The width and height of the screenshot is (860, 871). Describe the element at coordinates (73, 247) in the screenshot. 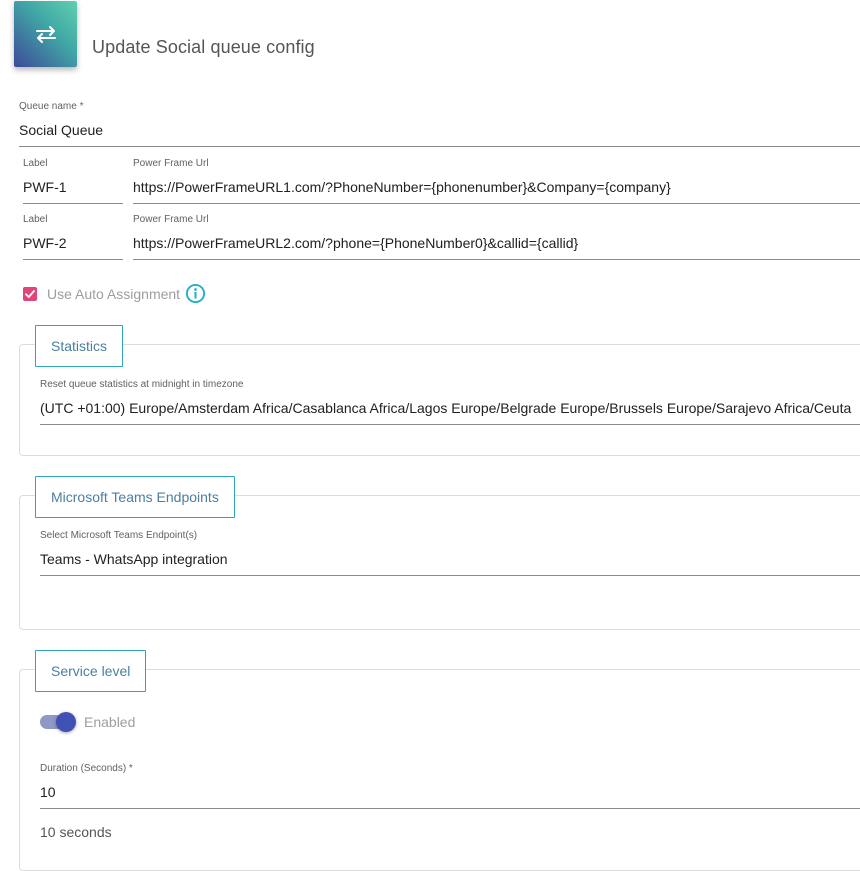

I see `power-frame-2-label-input: PWF-2` at that location.